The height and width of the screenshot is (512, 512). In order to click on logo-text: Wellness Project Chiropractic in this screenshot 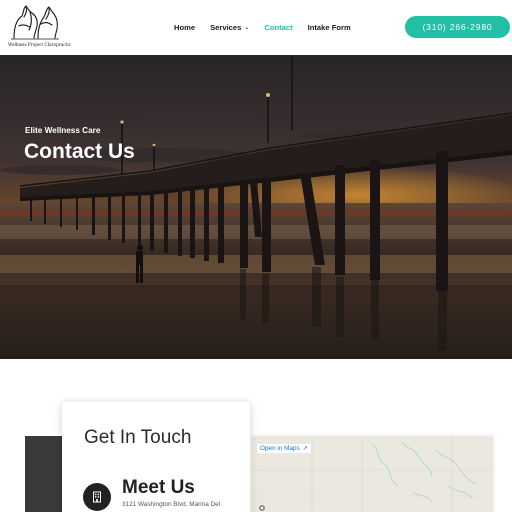, I will do `click(40, 44)`.